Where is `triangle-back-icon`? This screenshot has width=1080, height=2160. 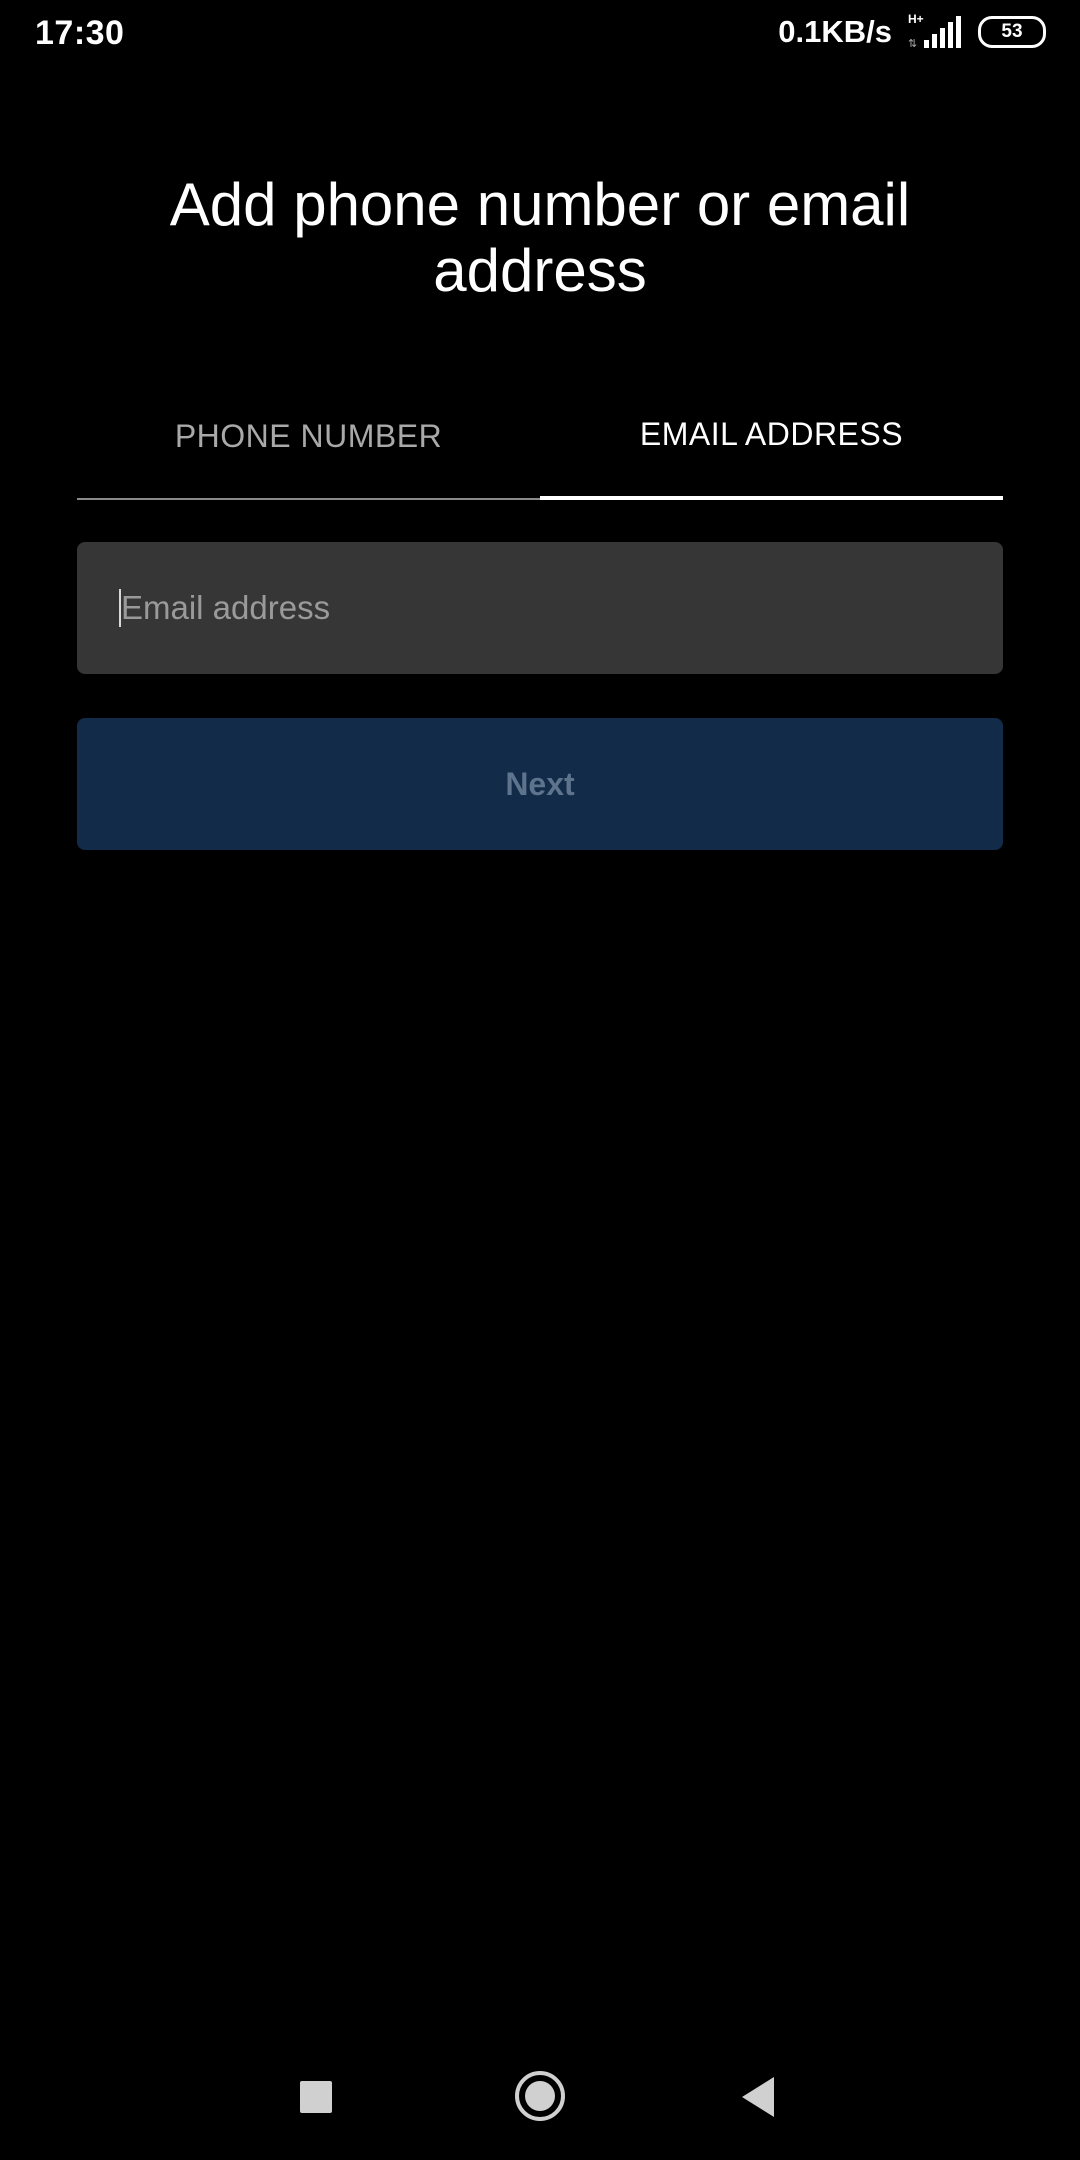
triangle-back-icon is located at coordinates (758, 2097).